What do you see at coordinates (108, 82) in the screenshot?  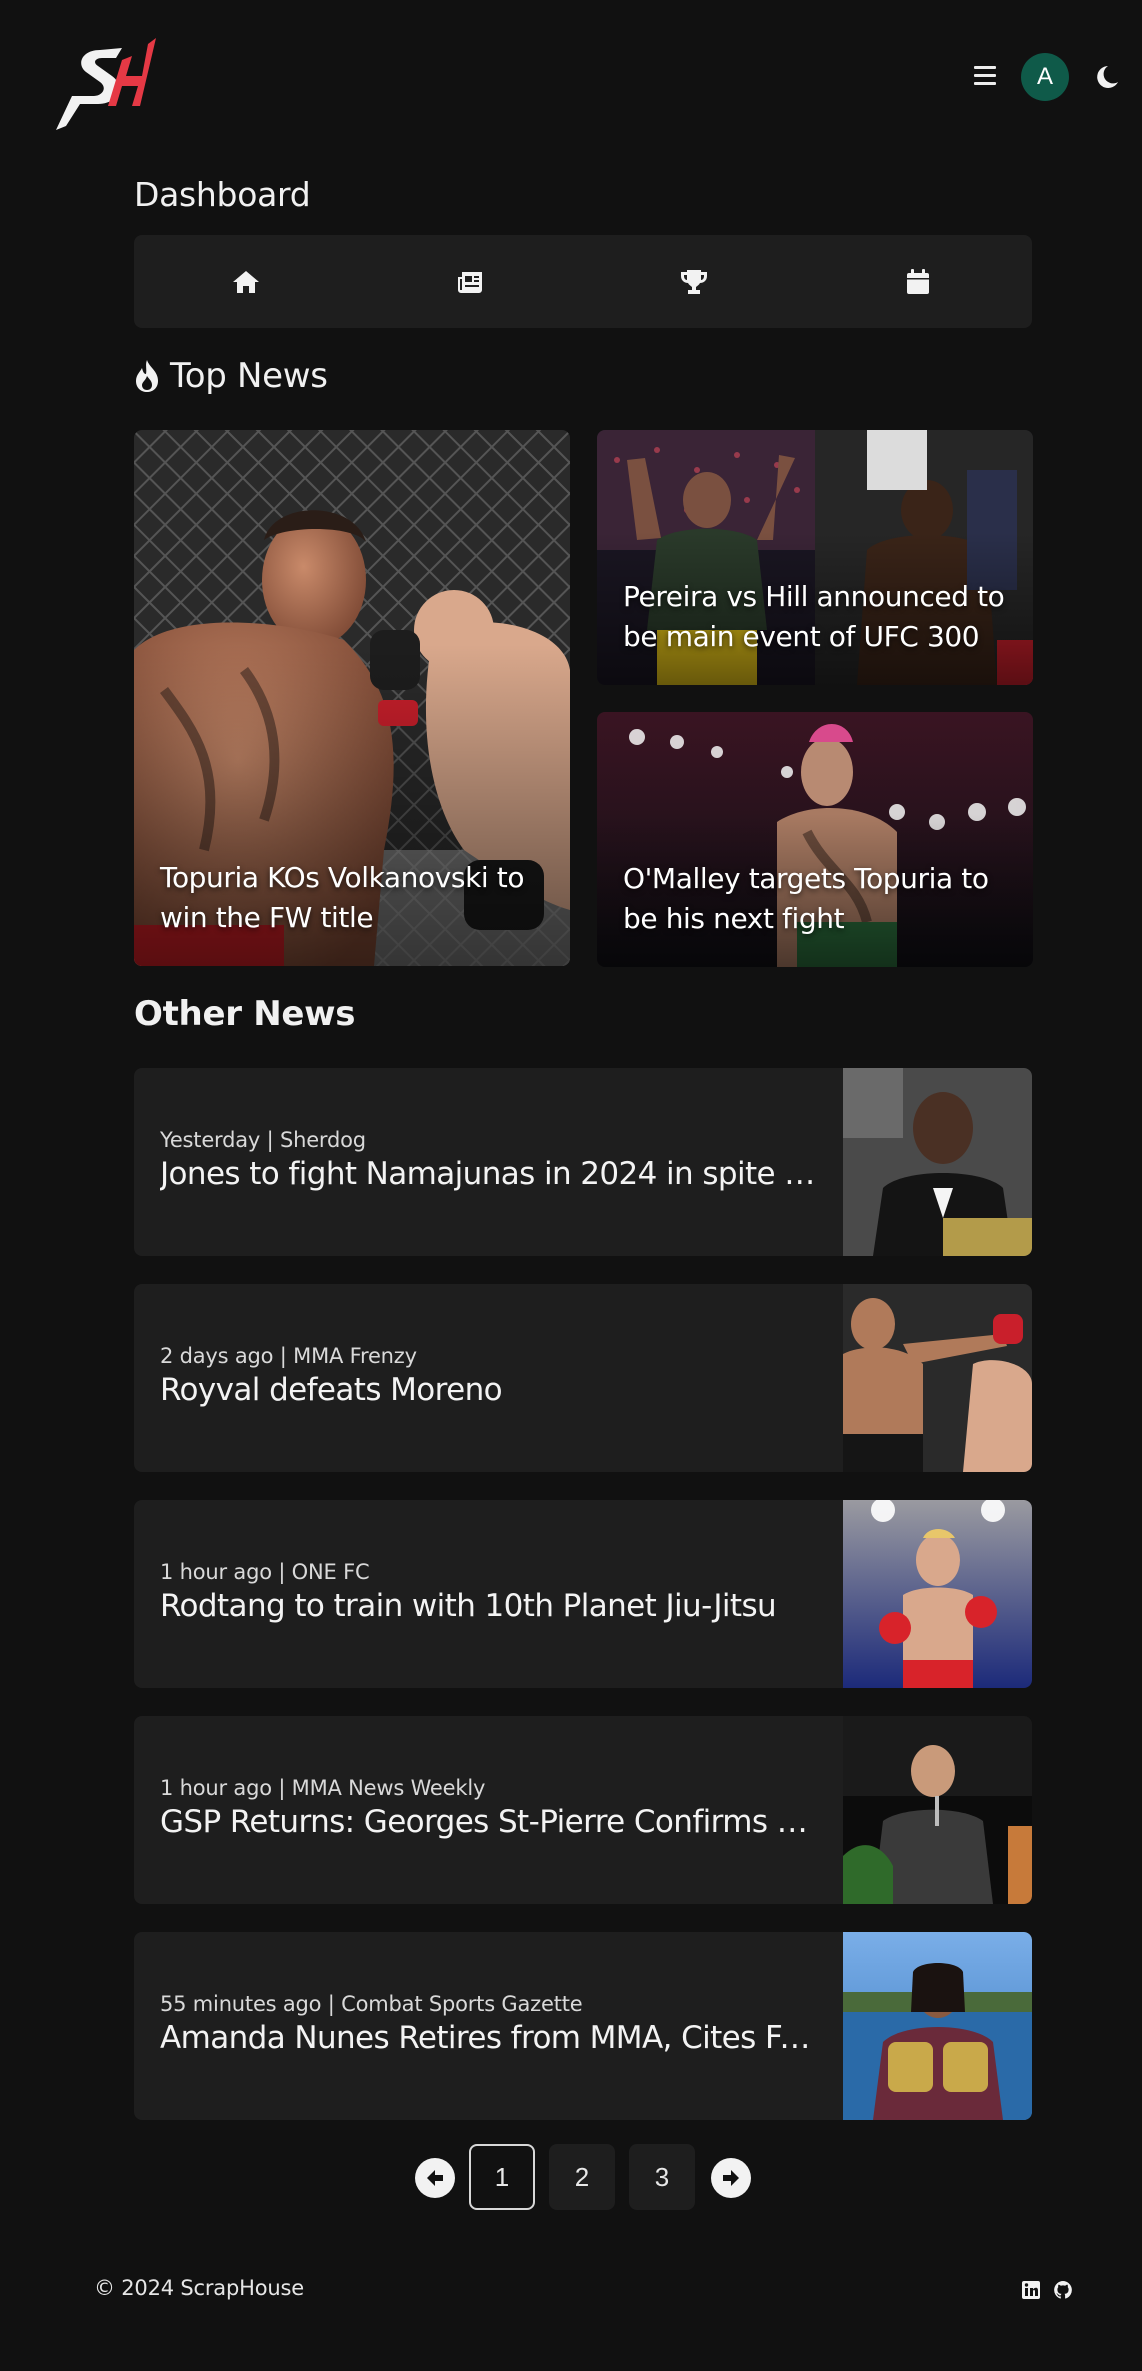 I see `scraphouse-logo` at bounding box center [108, 82].